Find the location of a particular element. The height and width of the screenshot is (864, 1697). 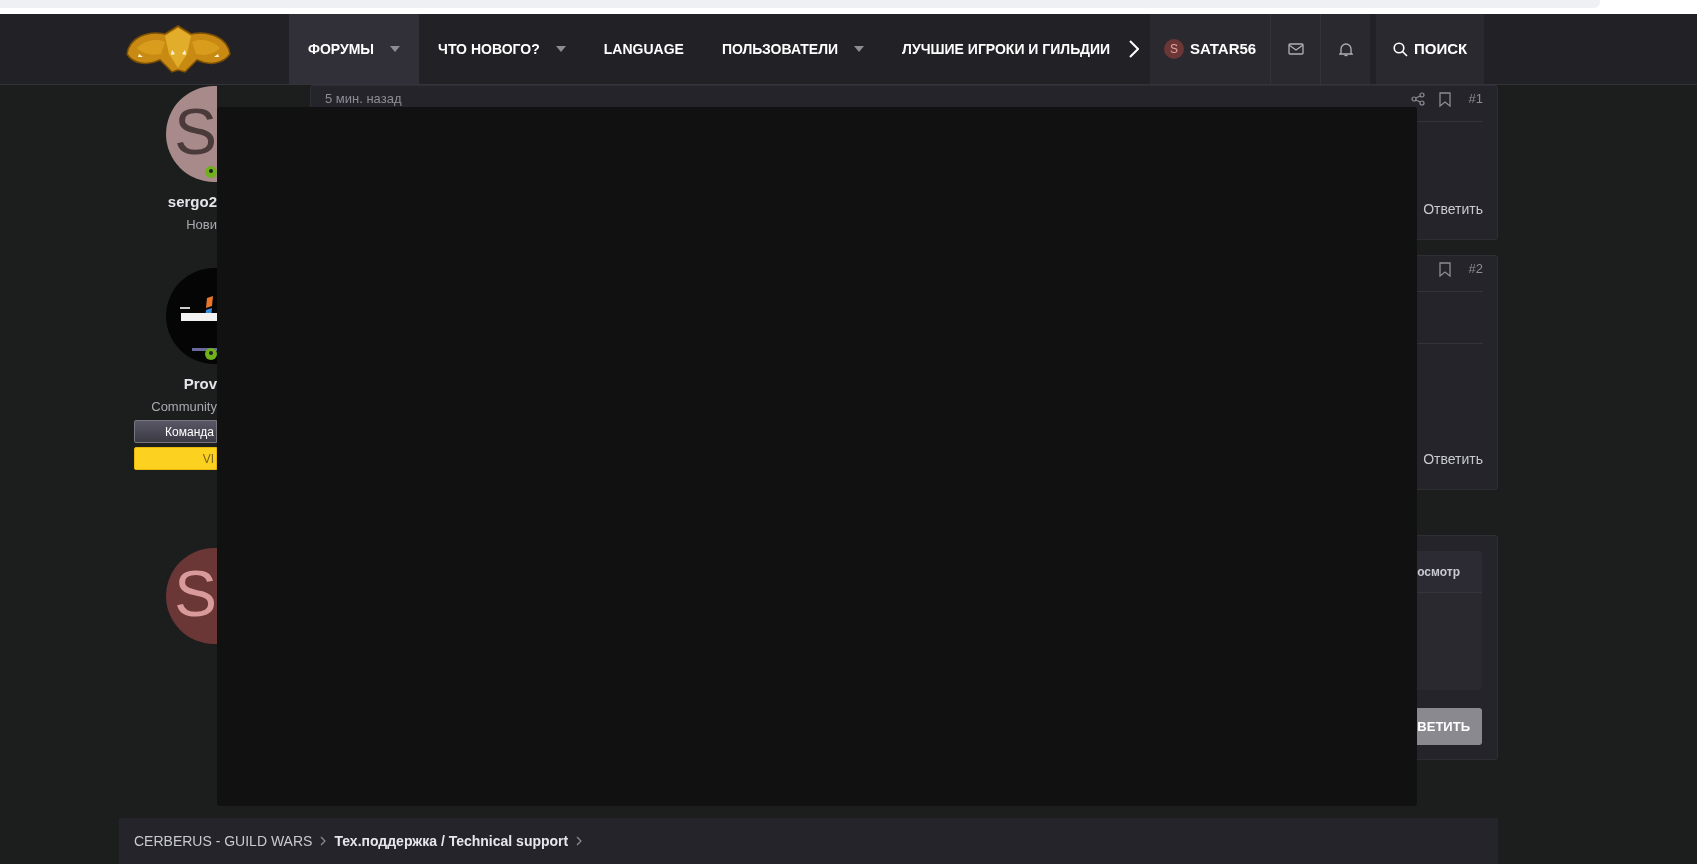

search-button: ПОИСК is located at coordinates (1430, 49).